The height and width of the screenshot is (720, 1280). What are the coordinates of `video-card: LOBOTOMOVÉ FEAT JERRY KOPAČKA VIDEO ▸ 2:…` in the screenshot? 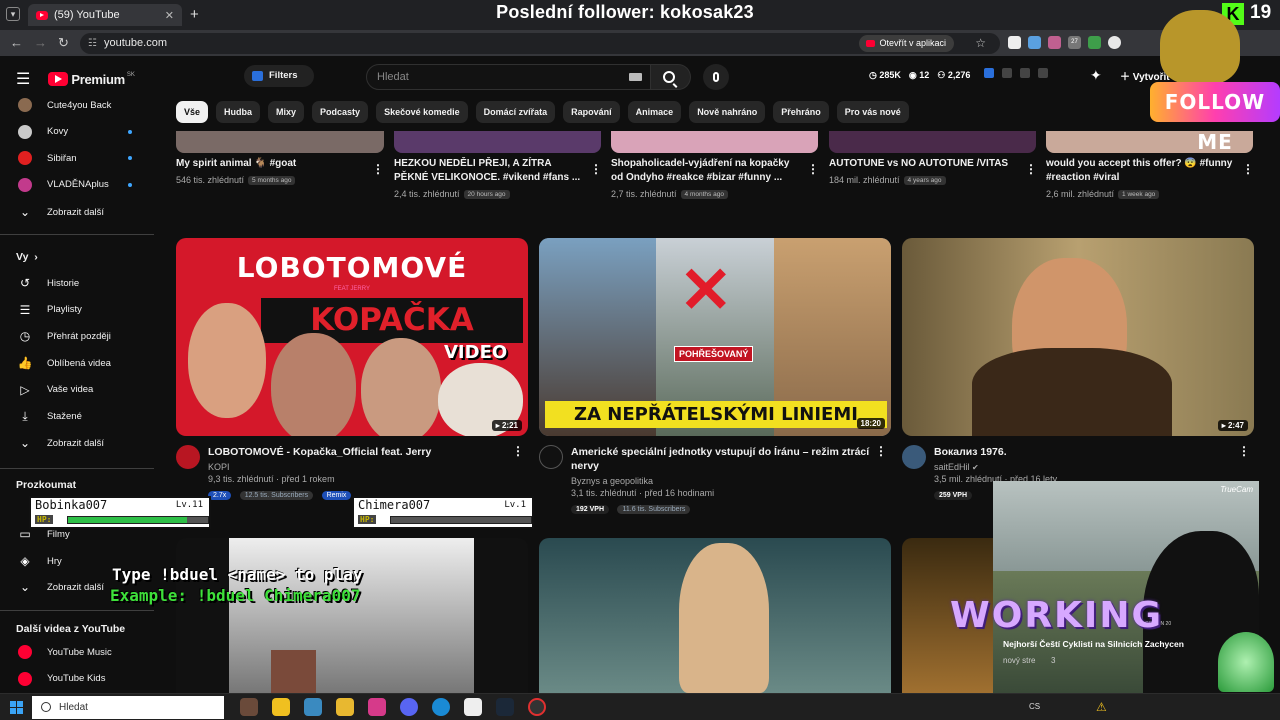 It's located at (352, 369).